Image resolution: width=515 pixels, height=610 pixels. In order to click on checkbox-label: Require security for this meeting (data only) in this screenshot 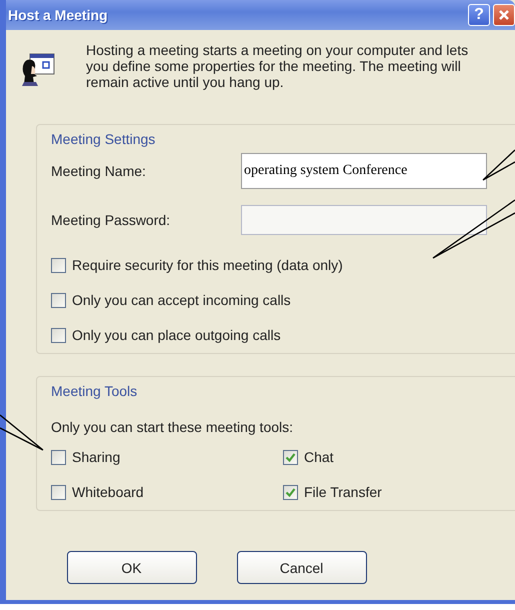, I will do `click(207, 265)`.